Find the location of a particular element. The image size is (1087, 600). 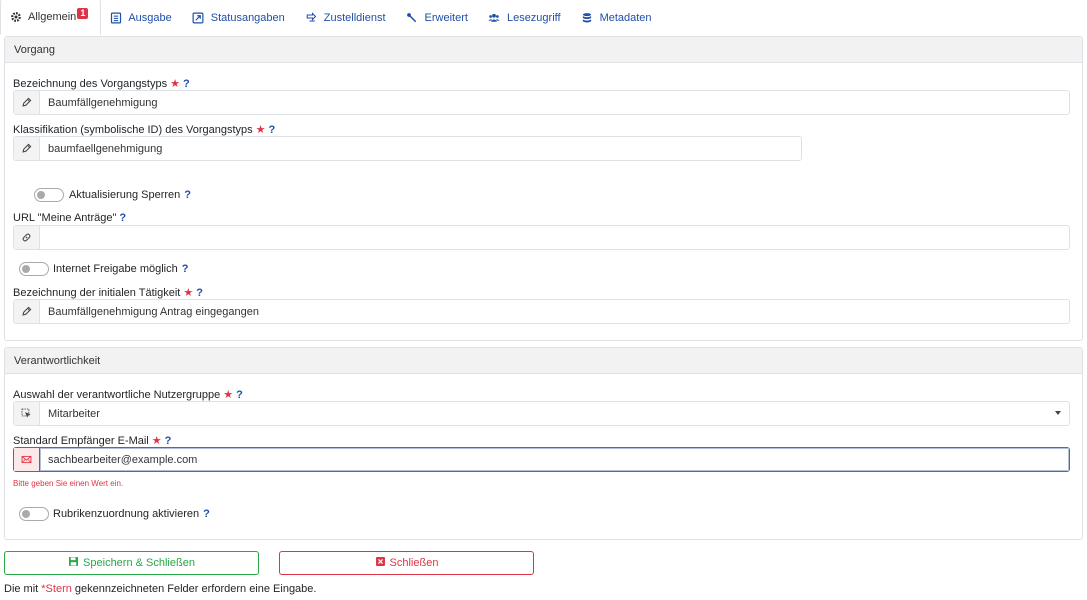

tab-ausgabe: Ausgabe is located at coordinates (142, 17).